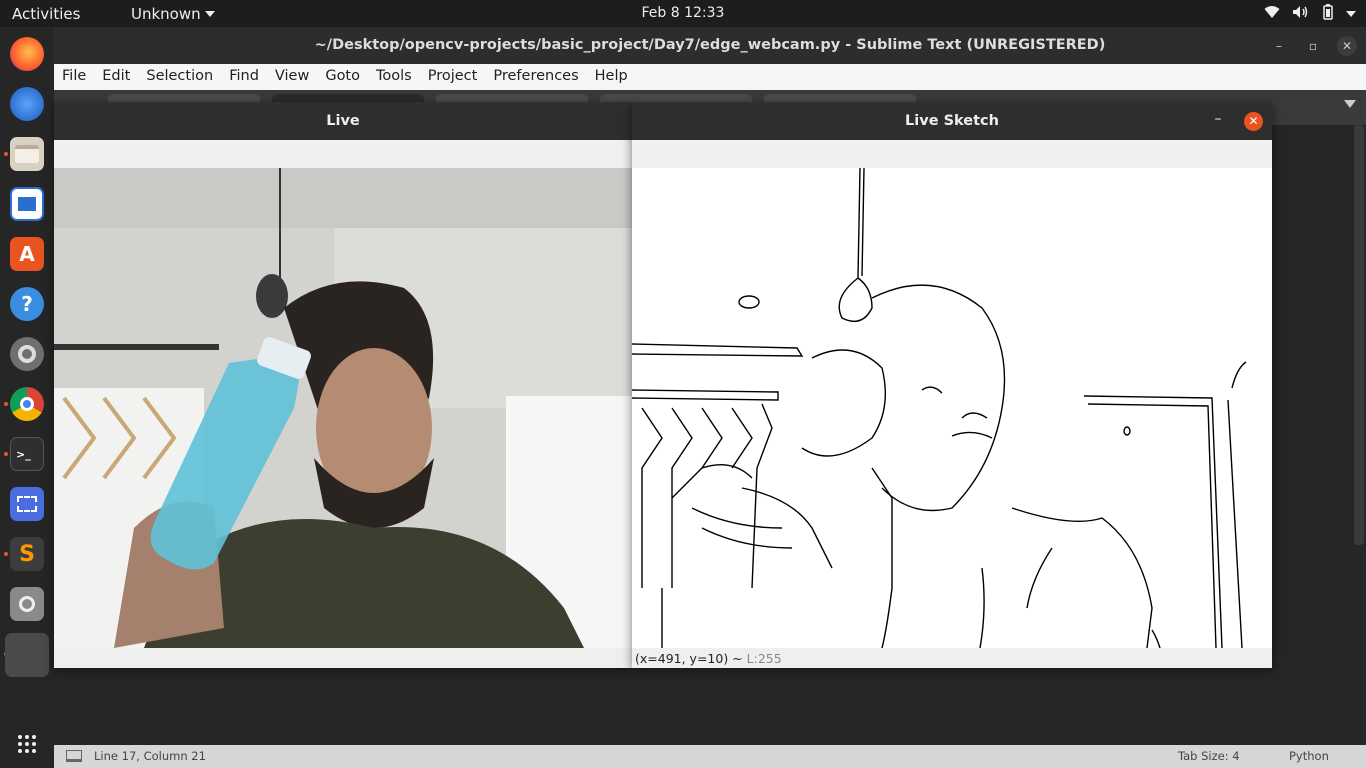 This screenshot has width=1366, height=768. Describe the element at coordinates (27, 154) in the screenshot. I see `files-icon` at that location.